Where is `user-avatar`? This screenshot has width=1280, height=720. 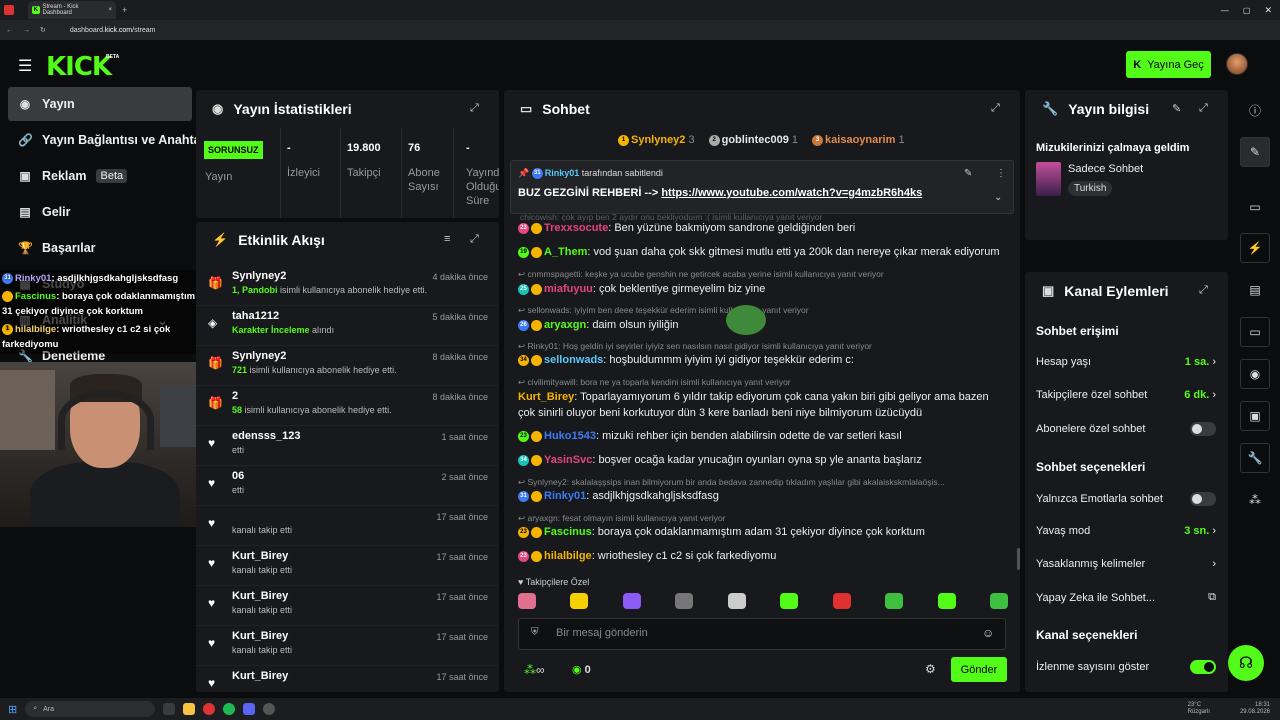 user-avatar is located at coordinates (1237, 64).